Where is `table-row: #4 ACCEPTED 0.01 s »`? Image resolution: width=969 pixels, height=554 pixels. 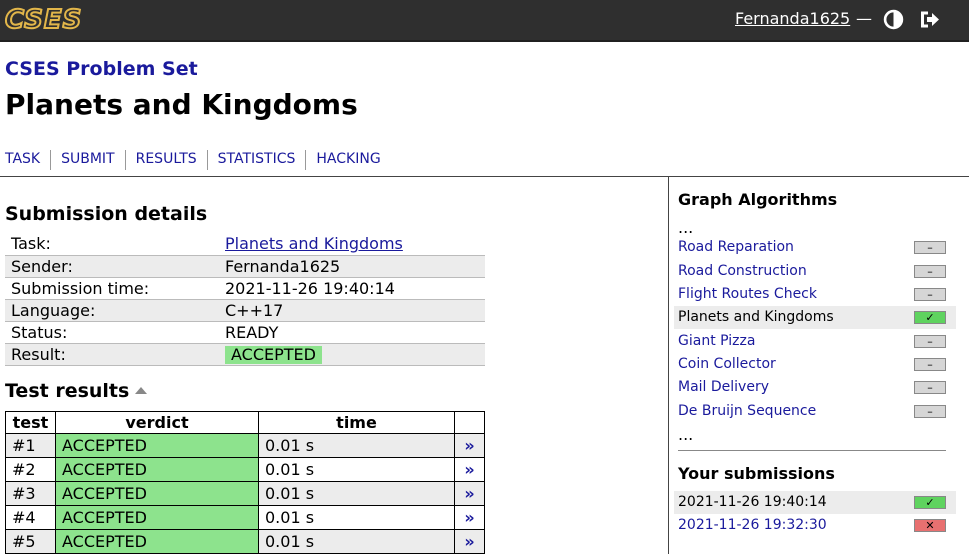 table-row: #4 ACCEPTED 0.01 s » is located at coordinates (245, 517).